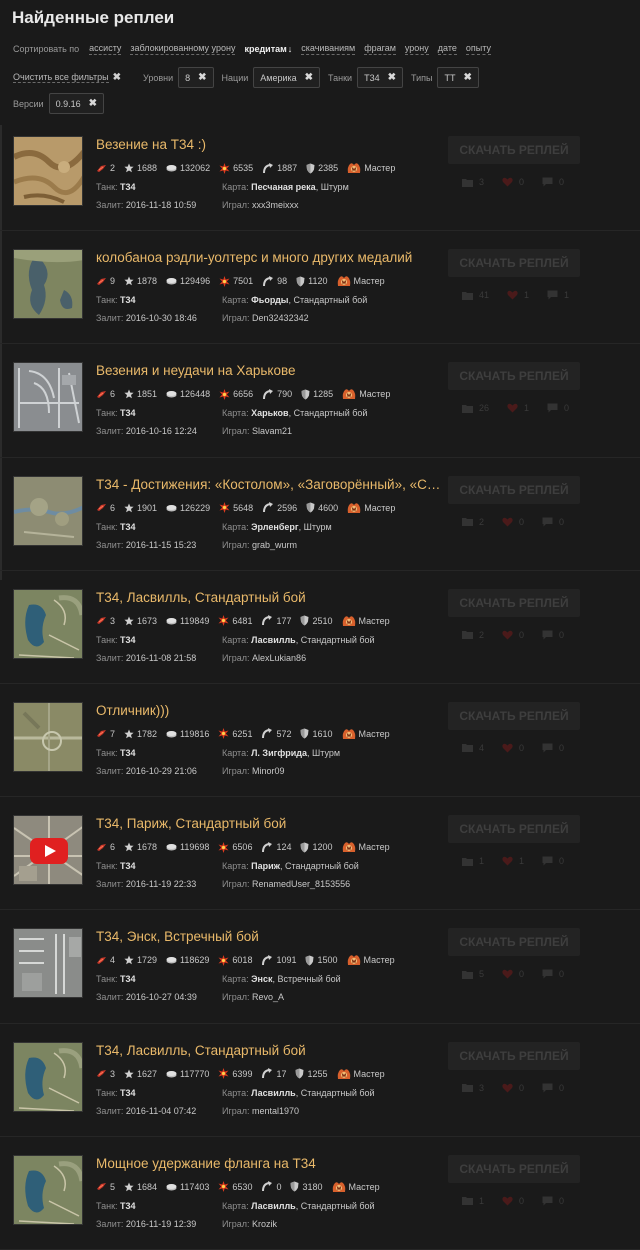 The width and height of the screenshot is (640, 1250). What do you see at coordinates (328, 49) in the screenshot?
I see `sort-option: скачиваниям` at bounding box center [328, 49].